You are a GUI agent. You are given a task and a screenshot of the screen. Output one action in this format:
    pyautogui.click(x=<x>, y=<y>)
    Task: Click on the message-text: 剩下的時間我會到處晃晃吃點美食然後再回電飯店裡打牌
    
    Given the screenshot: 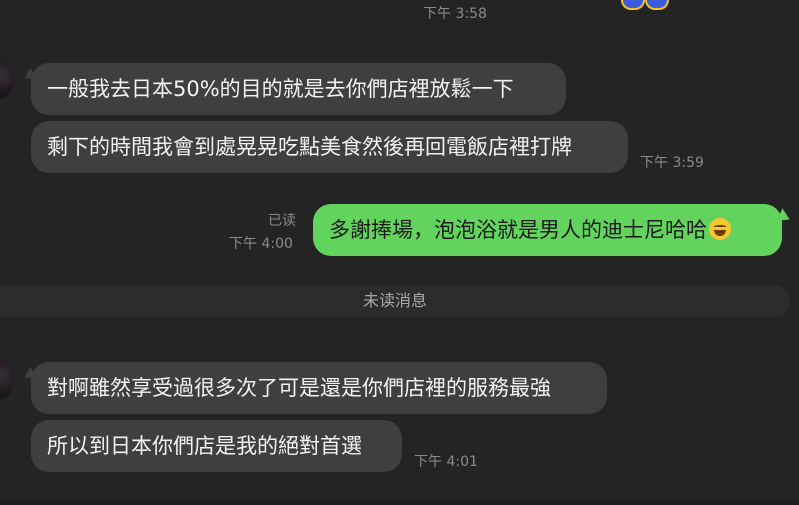 What is the action you would take?
    pyautogui.click(x=309, y=147)
    